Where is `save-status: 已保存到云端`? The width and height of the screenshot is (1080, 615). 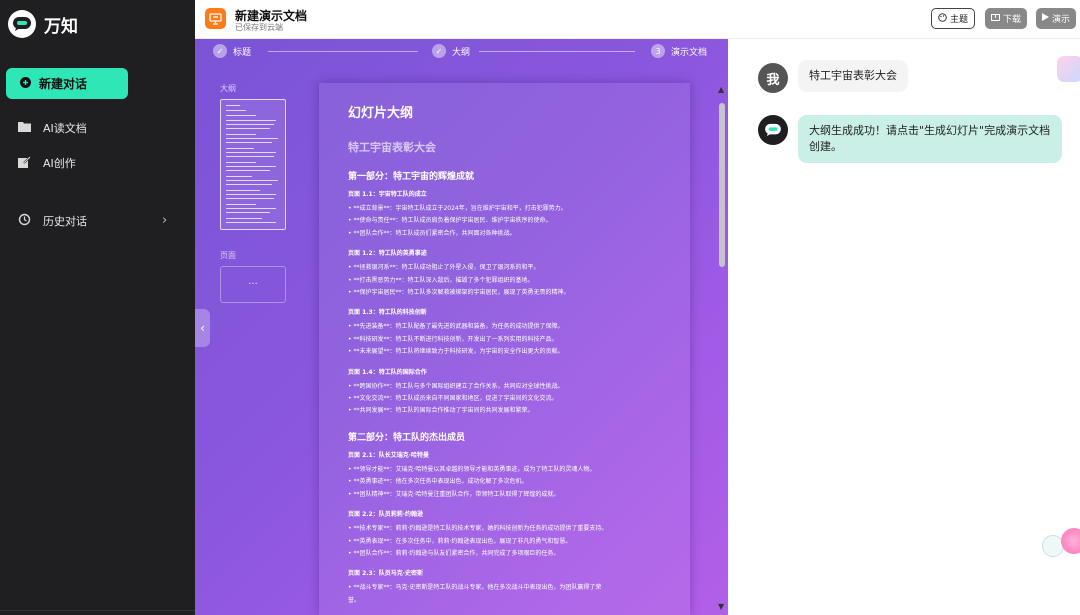 save-status: 已保存到云端 is located at coordinates (259, 27).